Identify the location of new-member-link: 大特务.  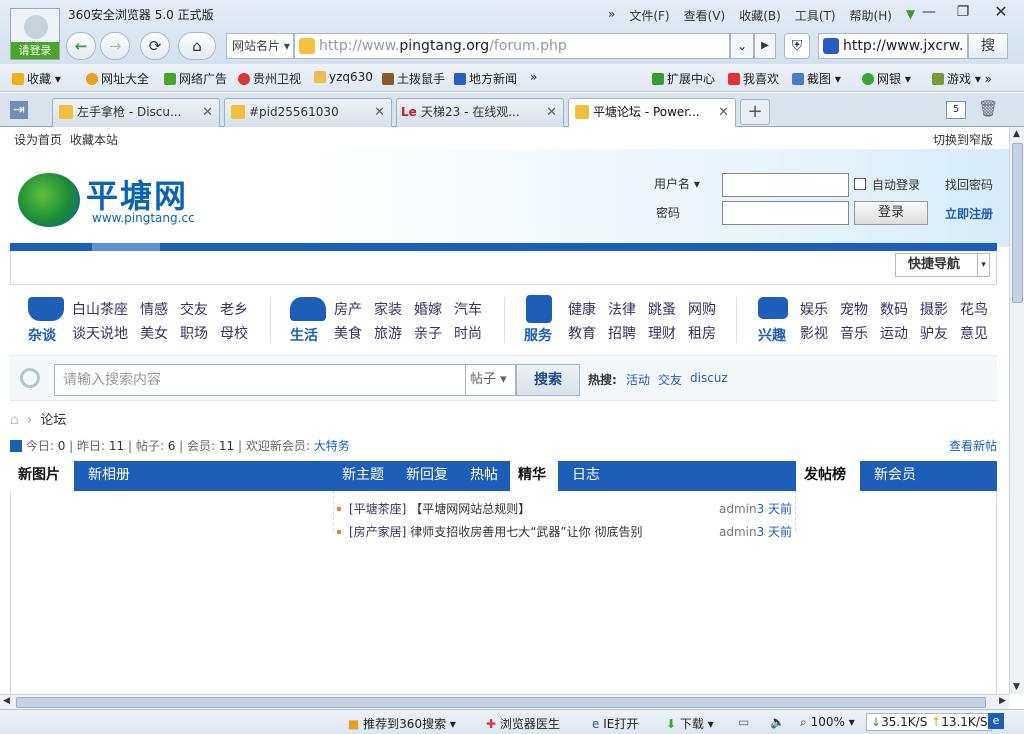
(332, 446).